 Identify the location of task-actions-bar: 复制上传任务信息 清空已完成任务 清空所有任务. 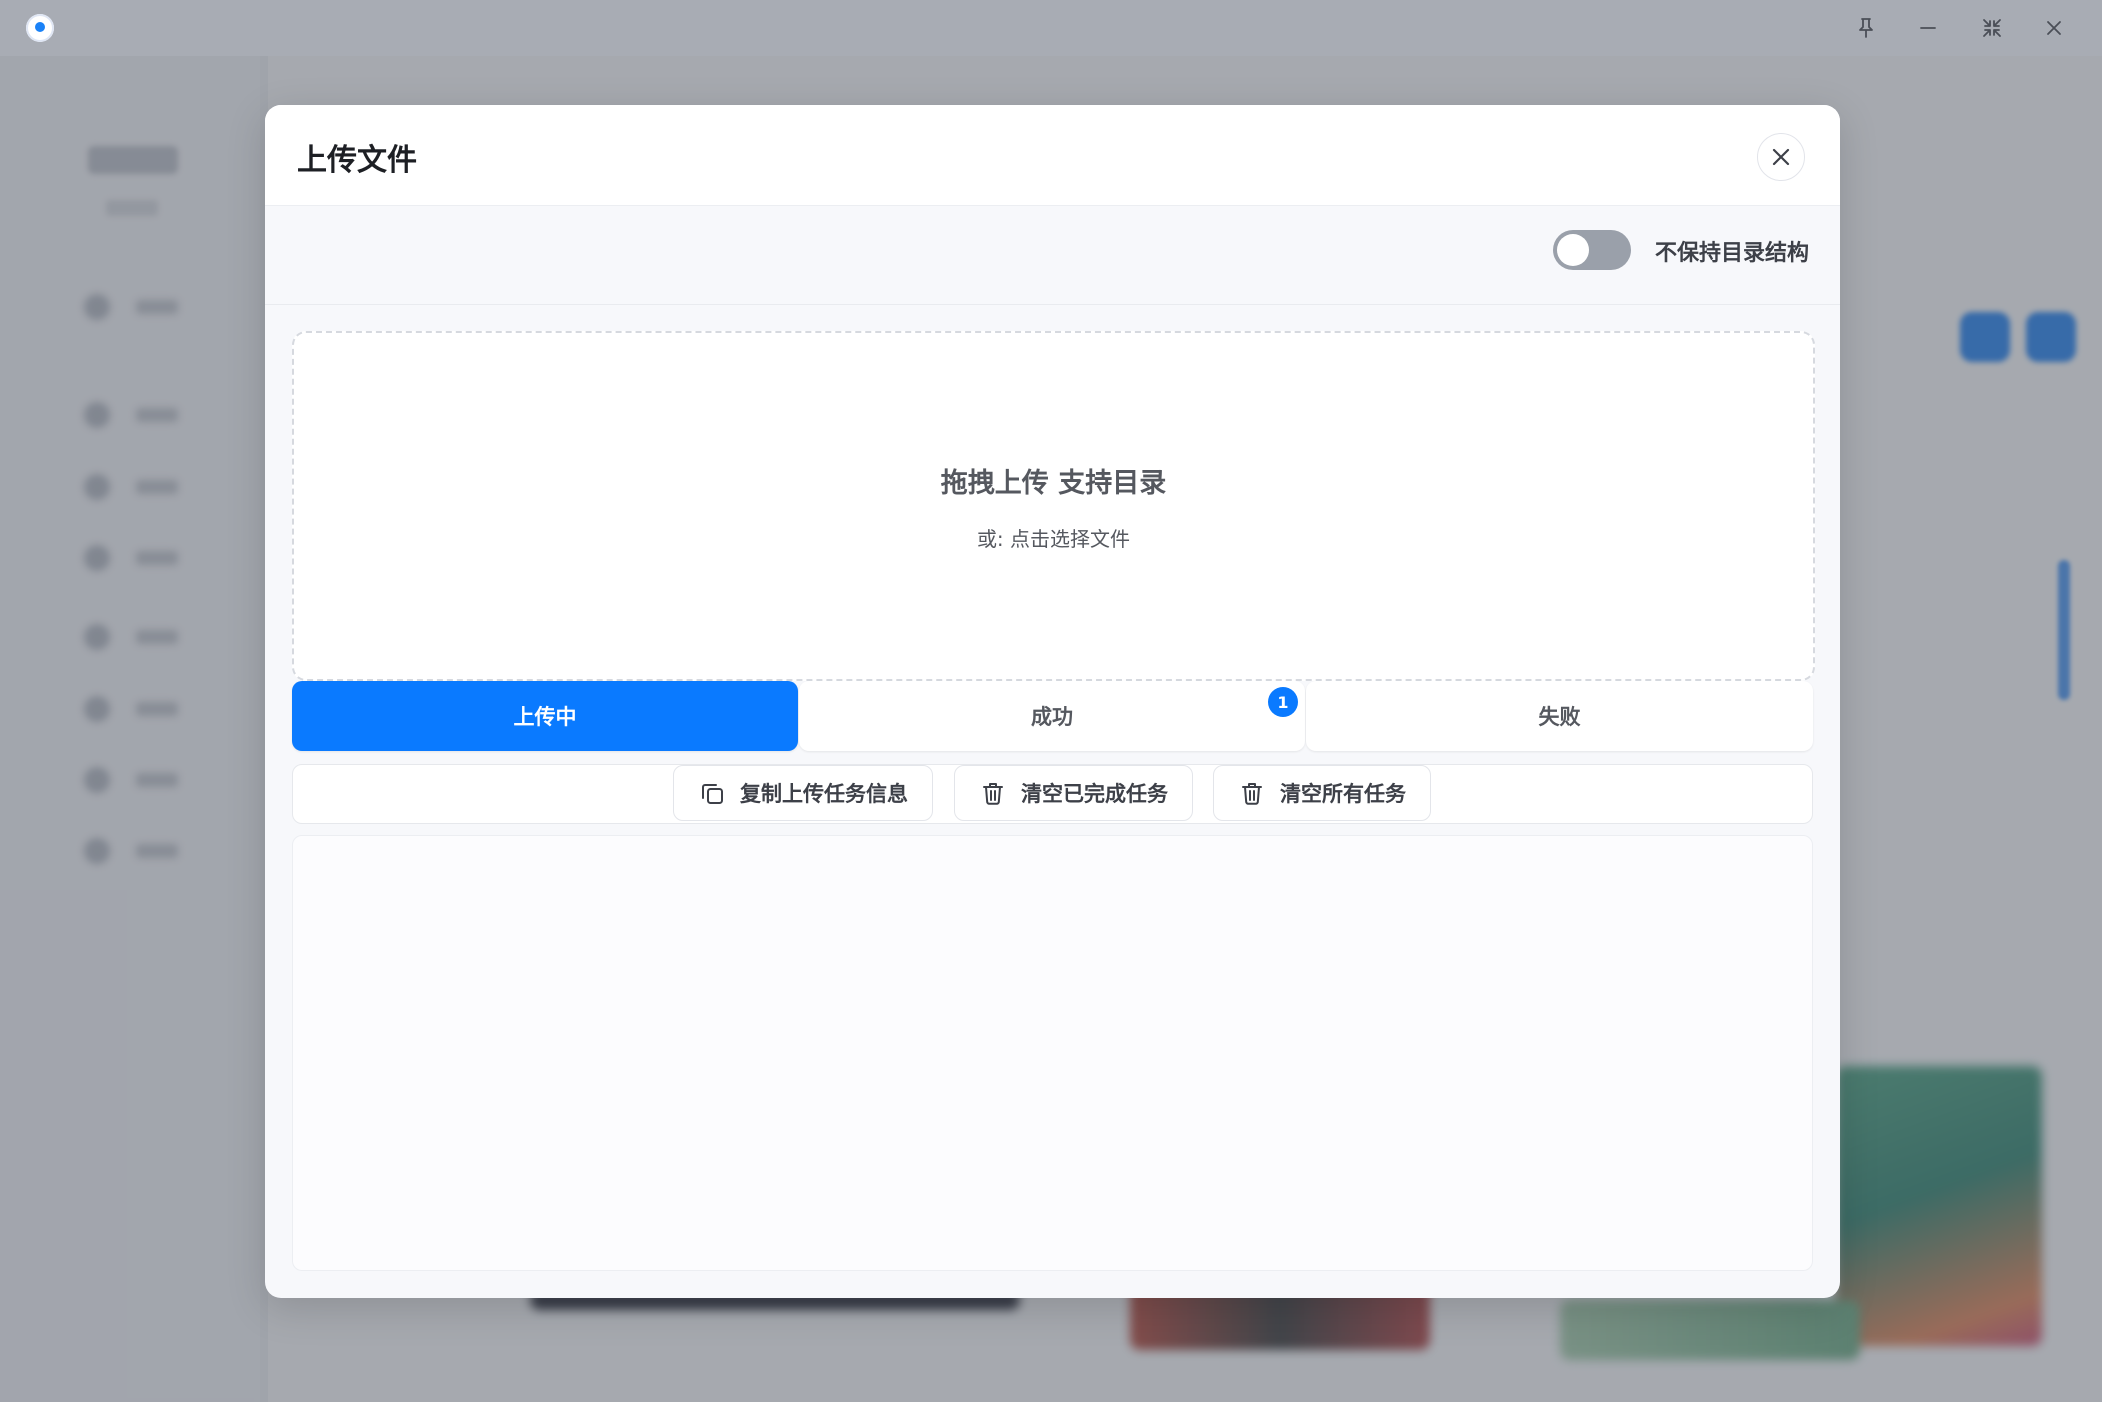
(1052, 794).